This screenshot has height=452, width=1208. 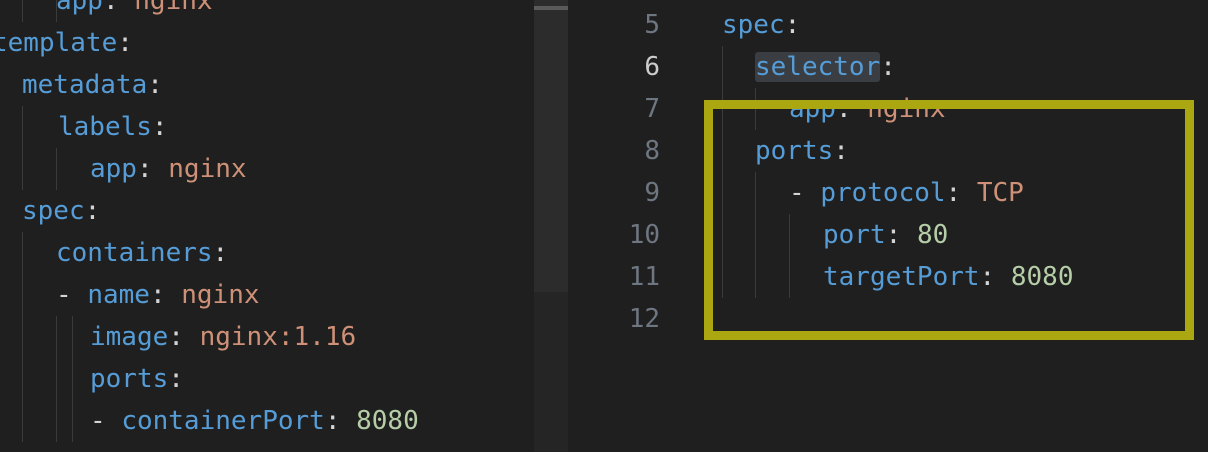 I want to click on code-text: metadata:, so click(x=92, y=85).